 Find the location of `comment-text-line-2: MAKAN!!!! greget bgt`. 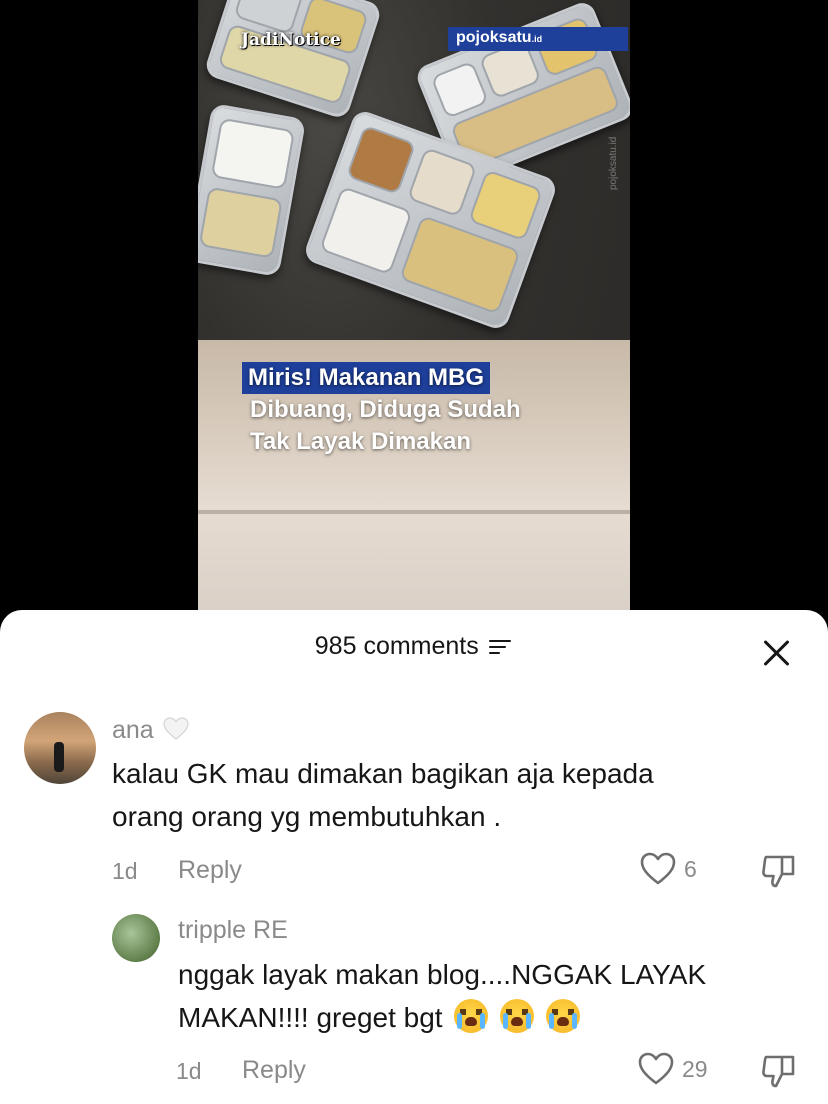

comment-text-line-2: MAKAN!!!! greget bgt is located at coordinates (442, 1017).